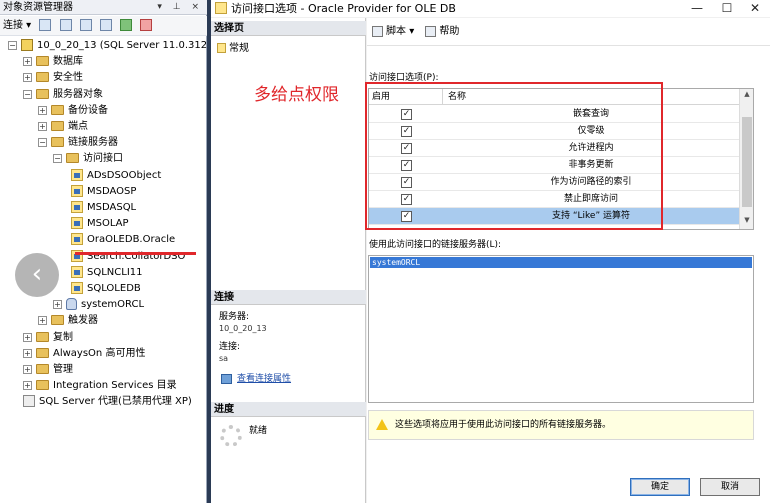  I want to click on tree-node-label: 链接服务器, so click(93, 142).